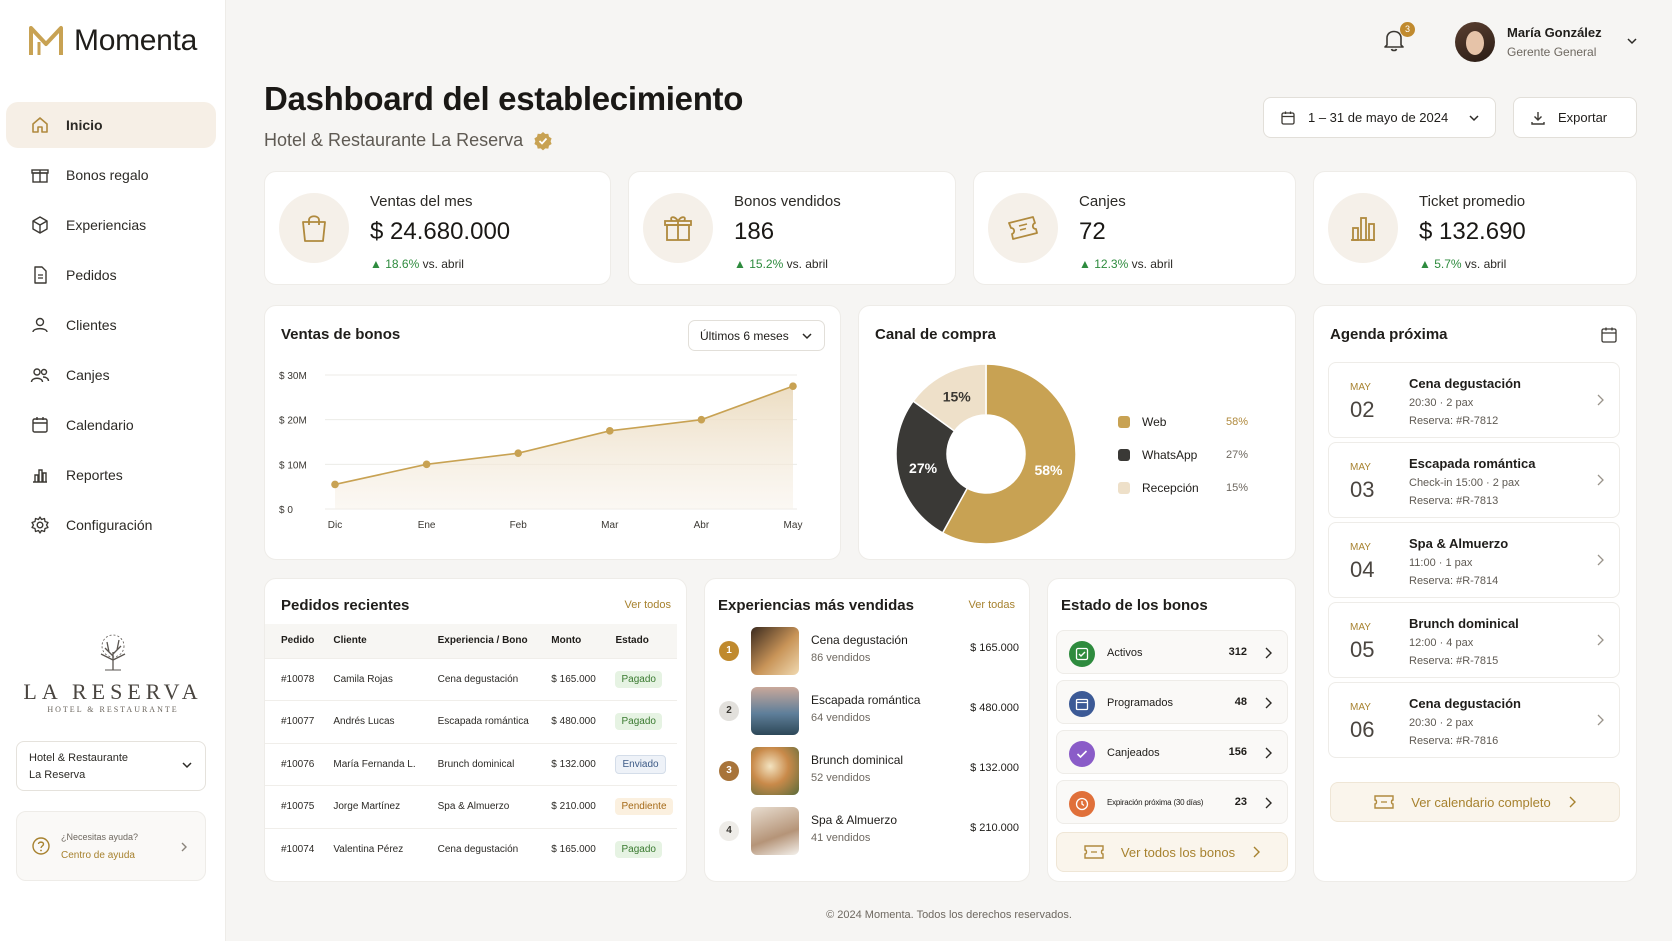 This screenshot has width=1672, height=941. Describe the element at coordinates (1237, 652) in the screenshot. I see `status-count: 312` at that location.